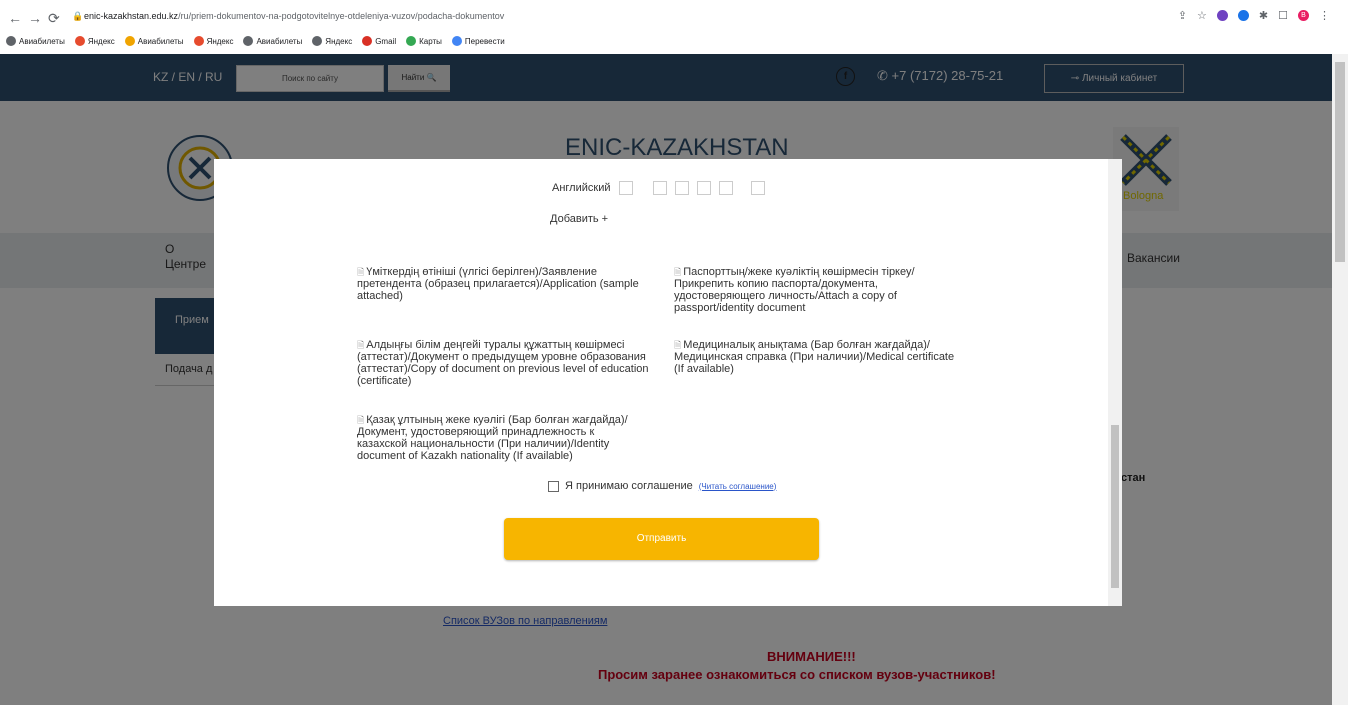  What do you see at coordinates (411, 41) in the screenshot?
I see `maps-icon` at bounding box center [411, 41].